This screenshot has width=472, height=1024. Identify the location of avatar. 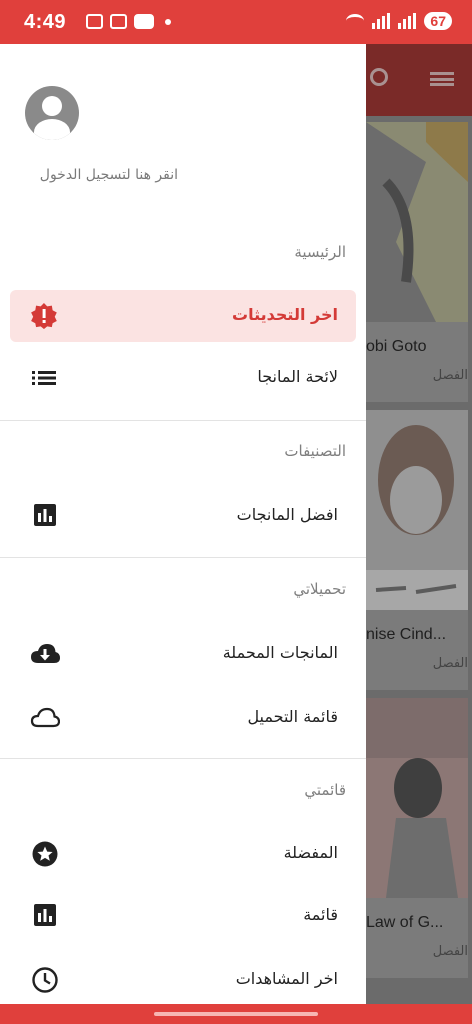
(52, 113).